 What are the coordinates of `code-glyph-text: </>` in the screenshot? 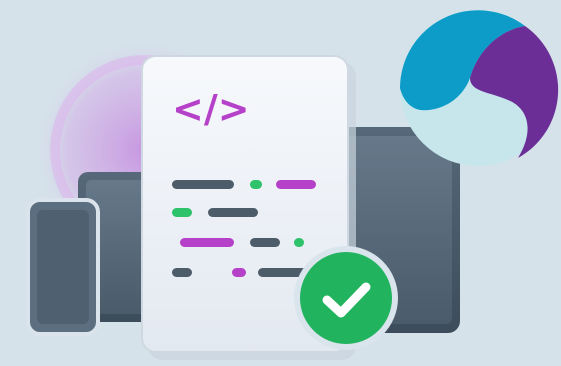 It's located at (211, 109).